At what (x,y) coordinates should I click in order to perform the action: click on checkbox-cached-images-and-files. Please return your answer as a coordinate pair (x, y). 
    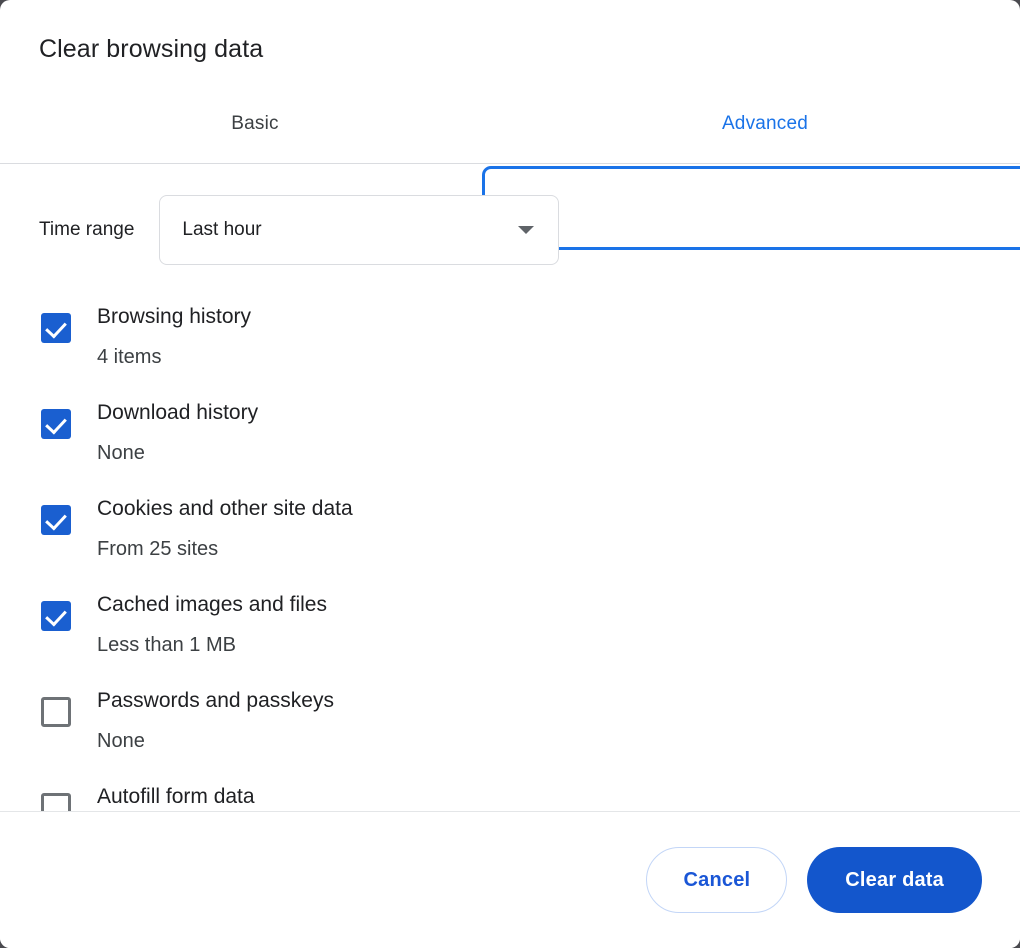
    Looking at the image, I should click on (56, 616).